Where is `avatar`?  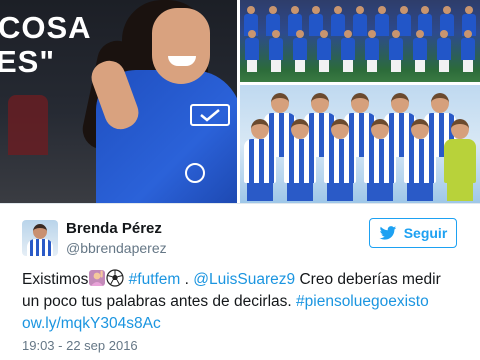 avatar is located at coordinates (40, 238).